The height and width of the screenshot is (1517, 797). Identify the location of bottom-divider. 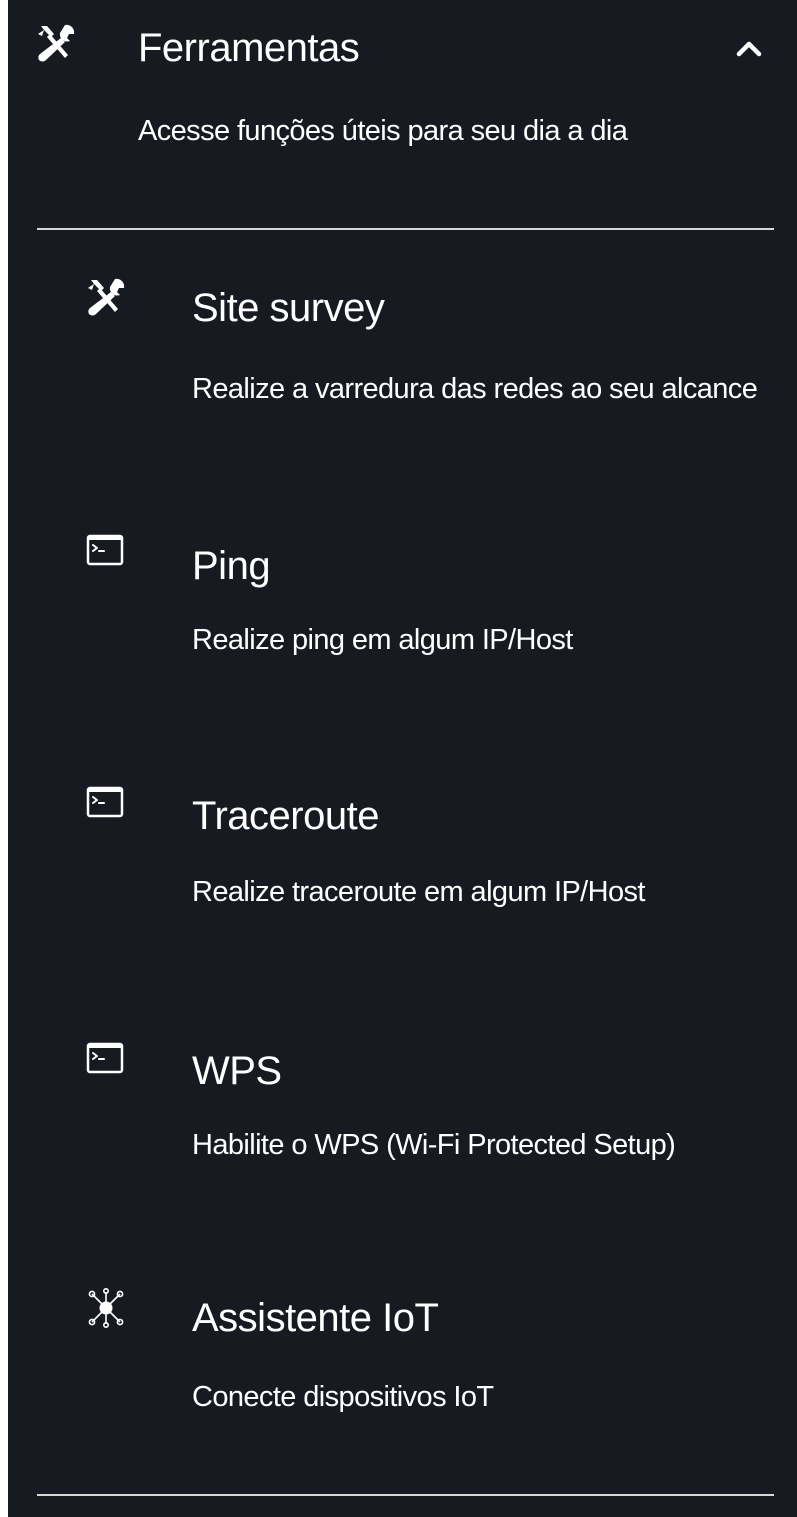
(405, 1495).